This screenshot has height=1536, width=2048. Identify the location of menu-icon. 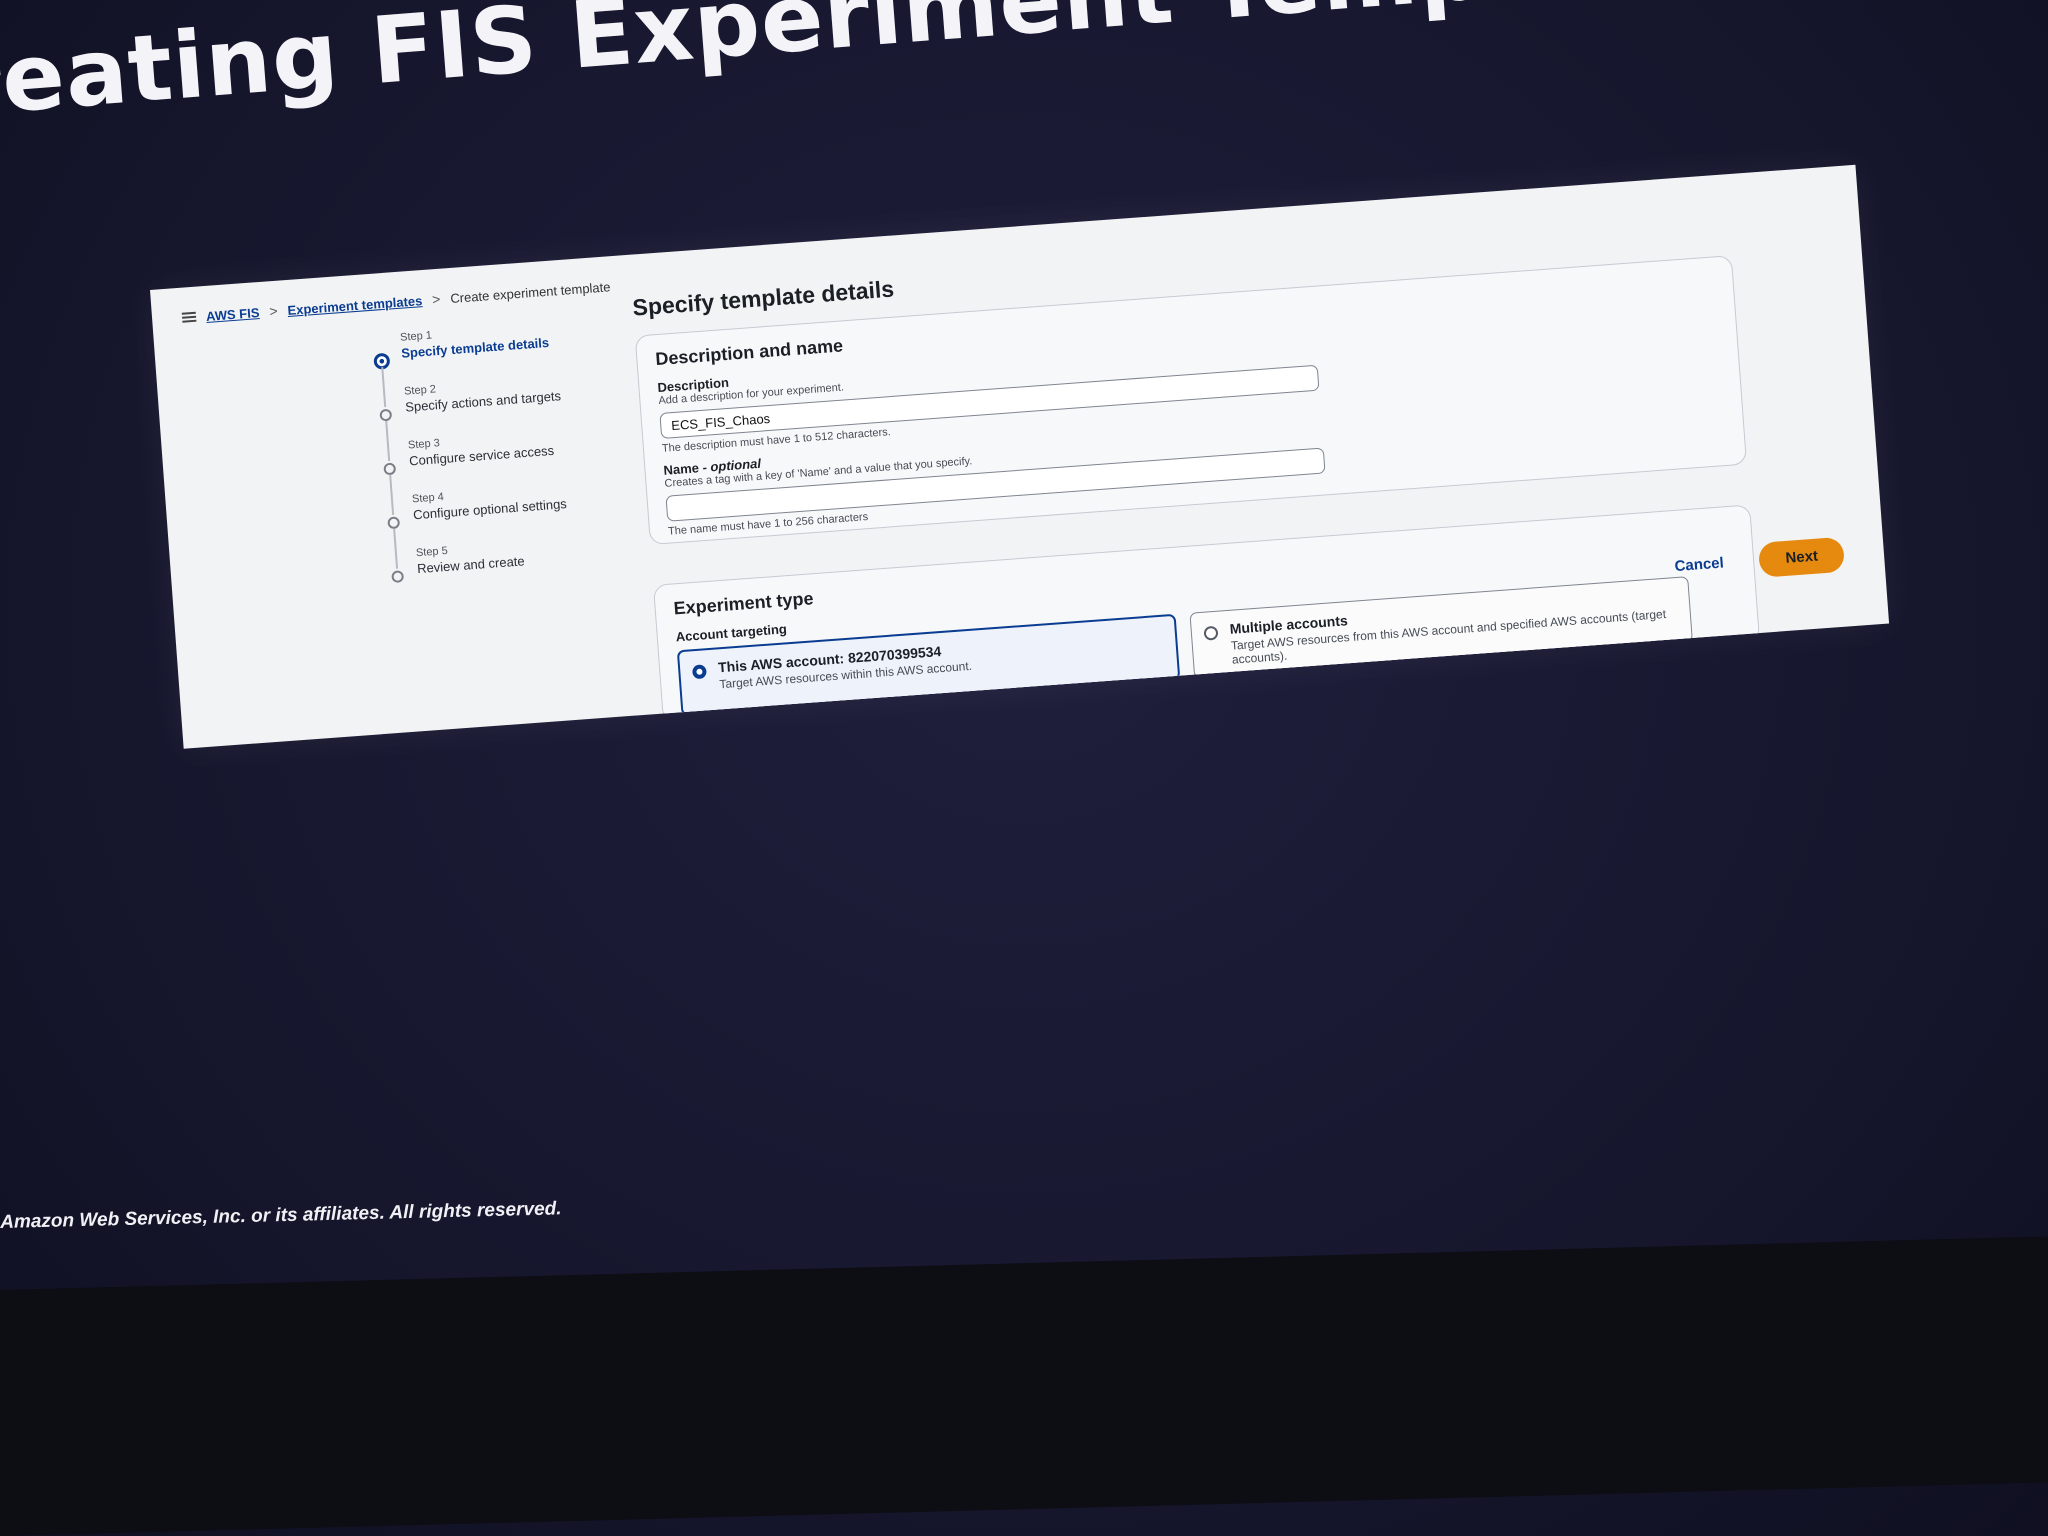
(189, 317).